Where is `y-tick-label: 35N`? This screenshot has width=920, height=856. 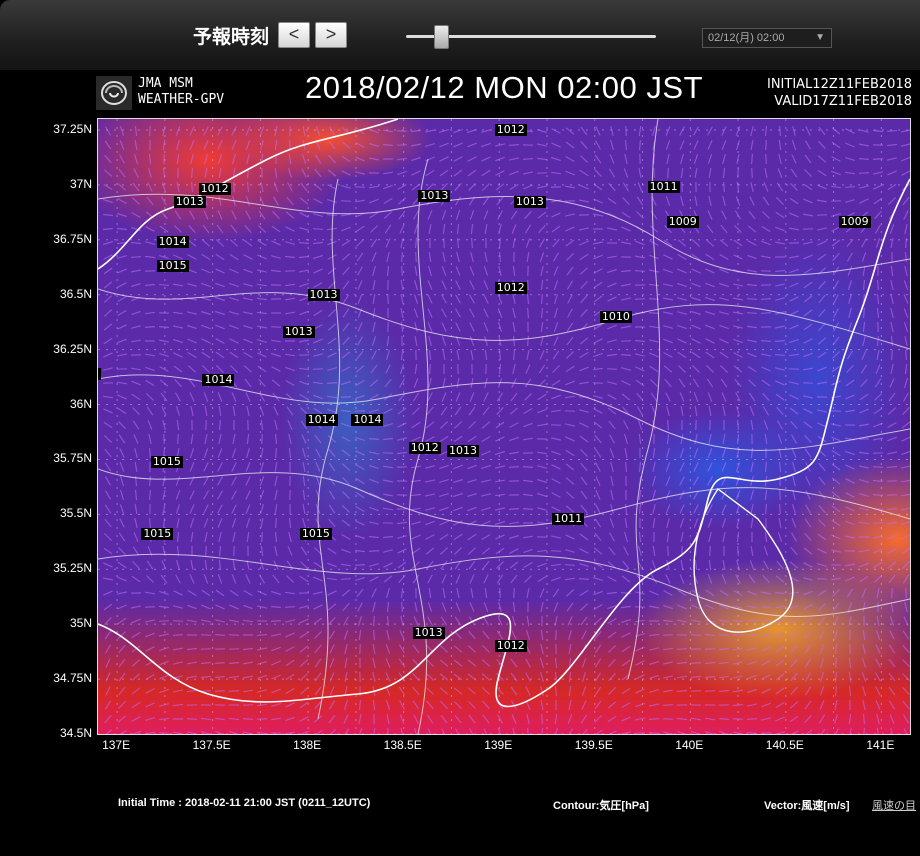 y-tick-label: 35N is located at coordinates (80, 623).